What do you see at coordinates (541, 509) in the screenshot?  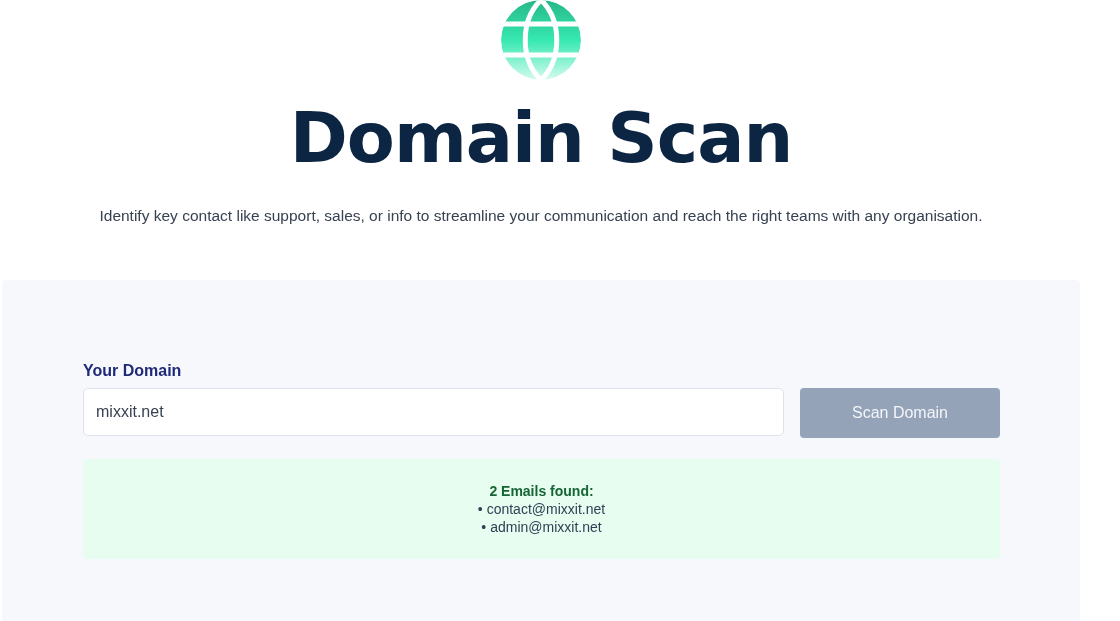 I see `email-address: • contact@mixxit.net` at bounding box center [541, 509].